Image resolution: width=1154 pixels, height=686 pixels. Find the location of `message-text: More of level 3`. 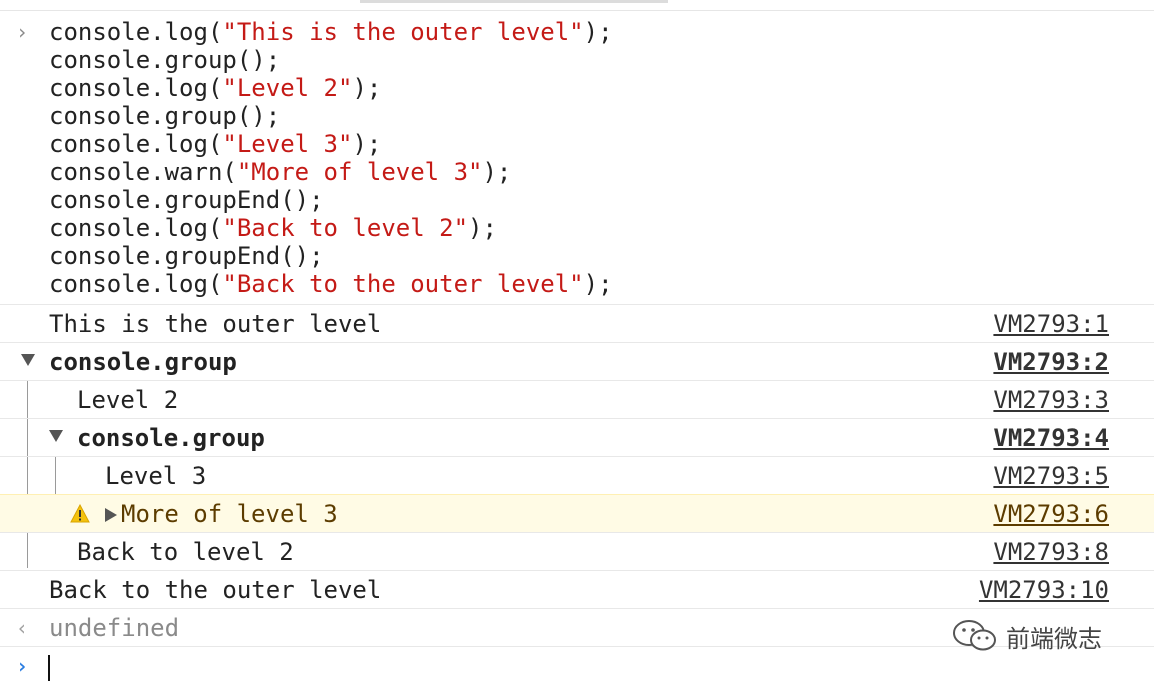

message-text: More of level 3 is located at coordinates (229, 514).